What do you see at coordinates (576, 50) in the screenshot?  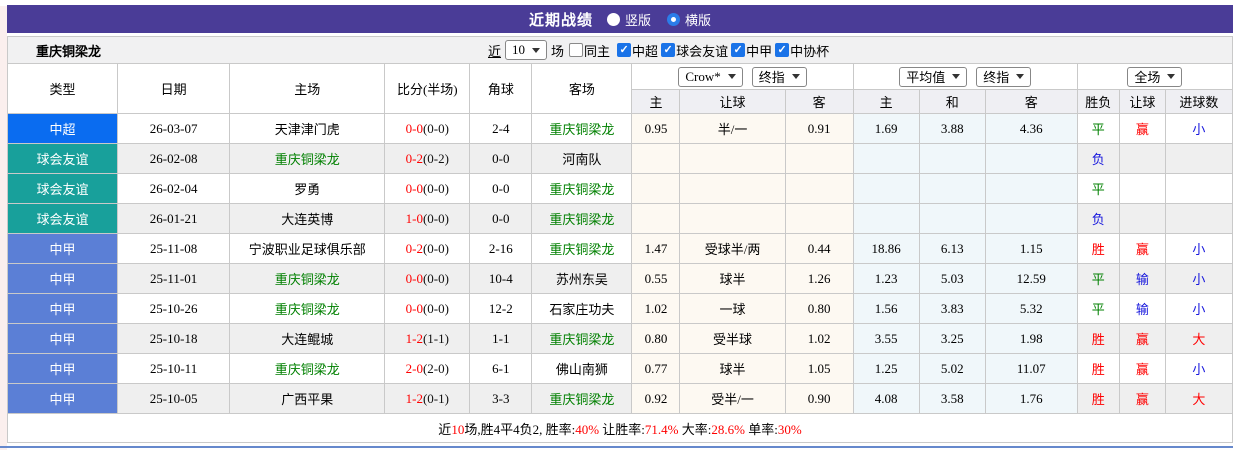 I see `same-home-checkbox` at bounding box center [576, 50].